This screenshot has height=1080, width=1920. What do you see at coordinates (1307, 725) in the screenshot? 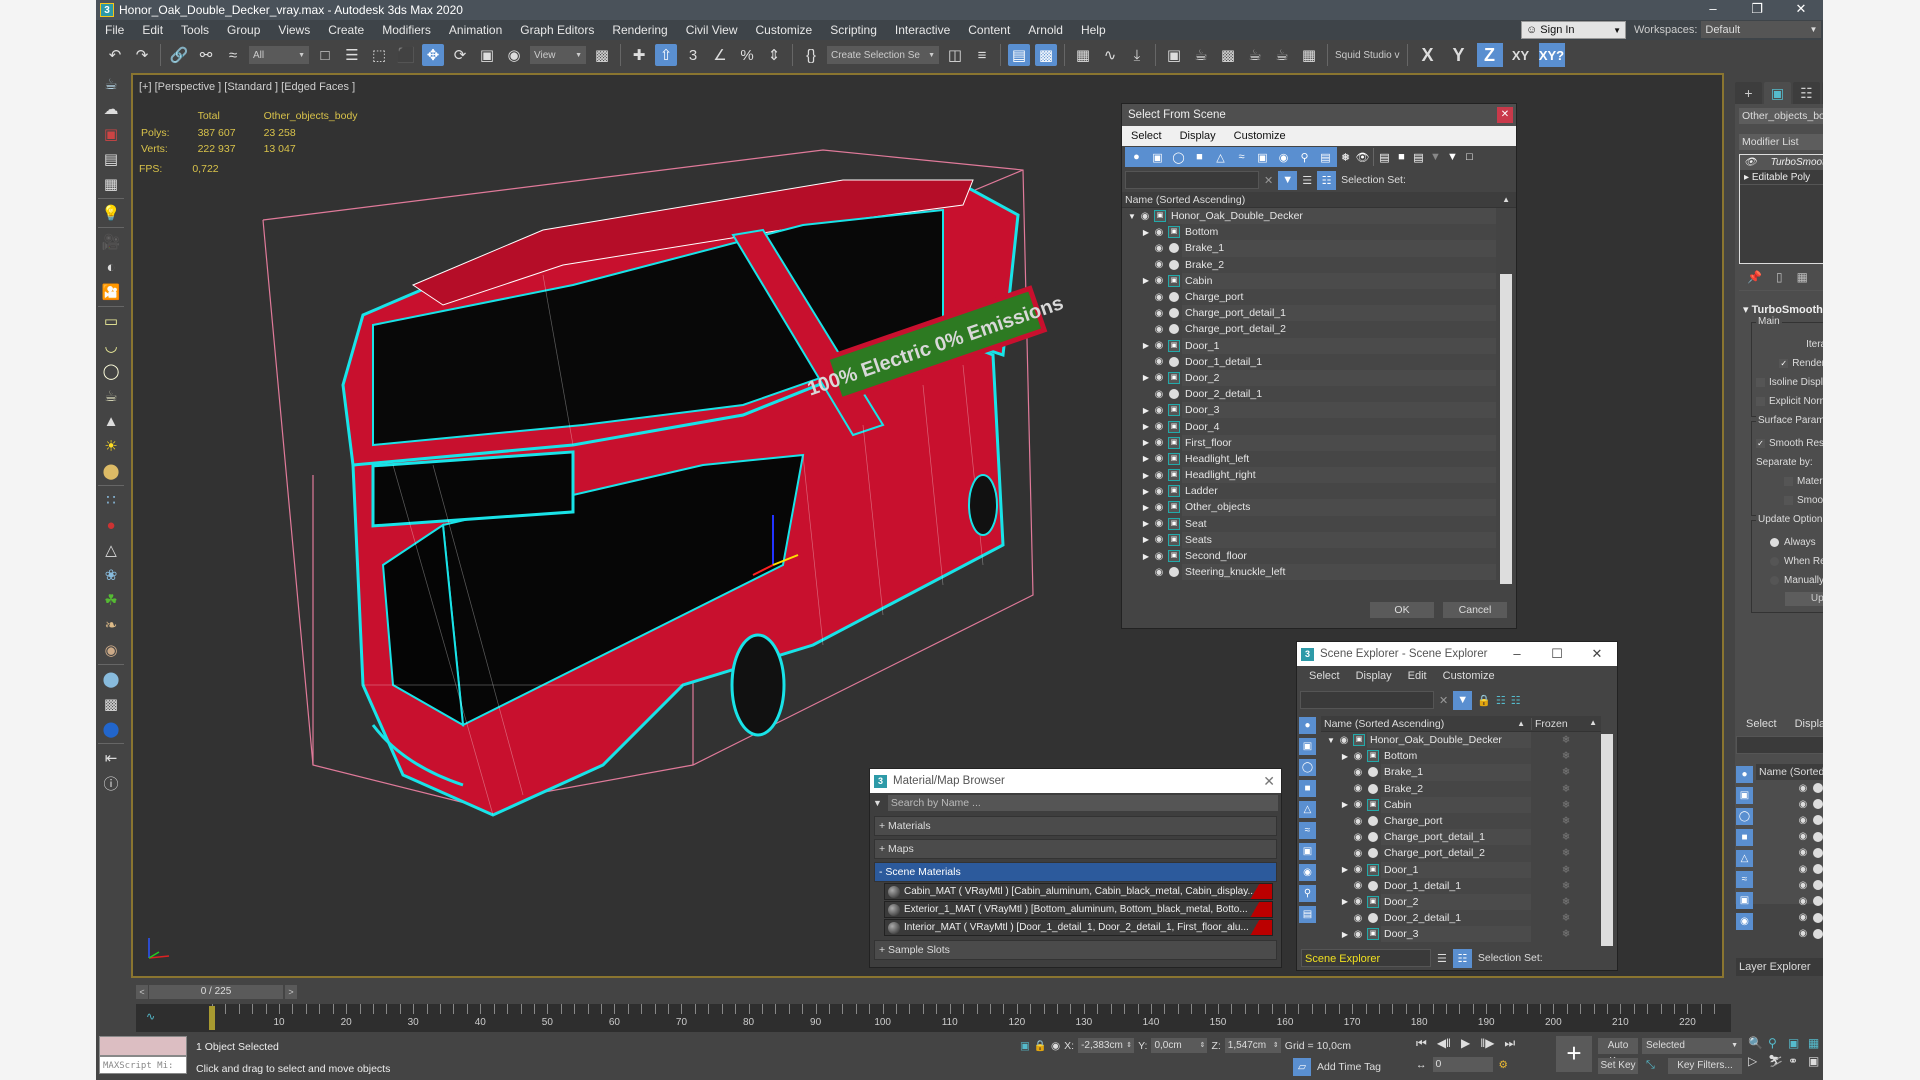
I see `filter-geometry-icon: ●` at bounding box center [1307, 725].